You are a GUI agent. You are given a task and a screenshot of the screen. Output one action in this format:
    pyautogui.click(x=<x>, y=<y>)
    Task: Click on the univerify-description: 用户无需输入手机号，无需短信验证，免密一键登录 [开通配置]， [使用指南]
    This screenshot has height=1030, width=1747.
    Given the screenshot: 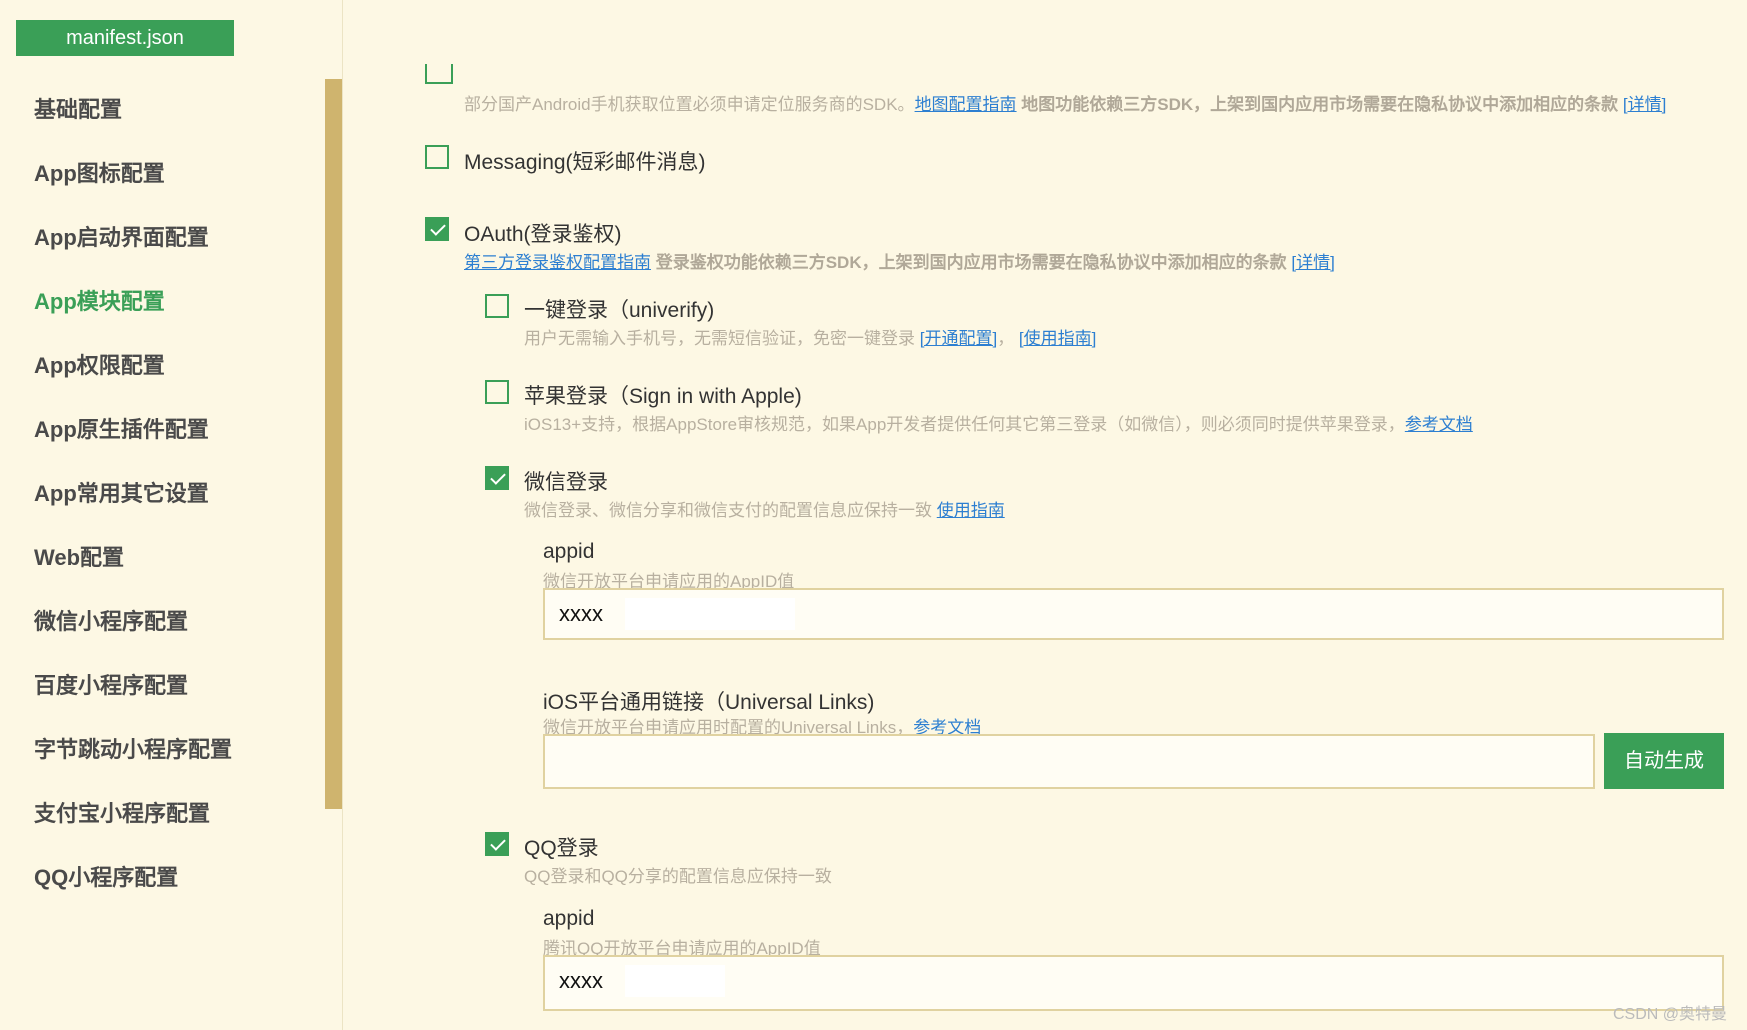 What is the action you would take?
    pyautogui.click(x=810, y=336)
    